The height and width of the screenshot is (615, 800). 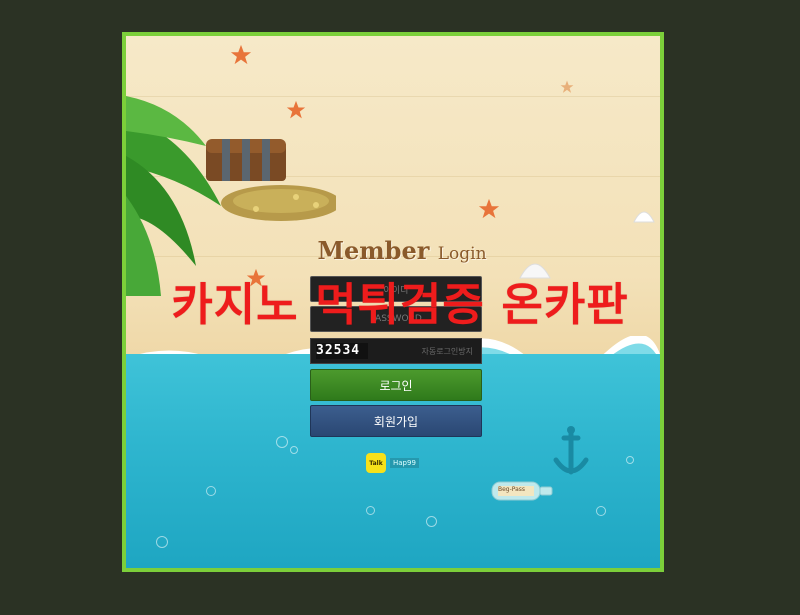 I want to click on kakao-id: Hap99, so click(x=404, y=463).